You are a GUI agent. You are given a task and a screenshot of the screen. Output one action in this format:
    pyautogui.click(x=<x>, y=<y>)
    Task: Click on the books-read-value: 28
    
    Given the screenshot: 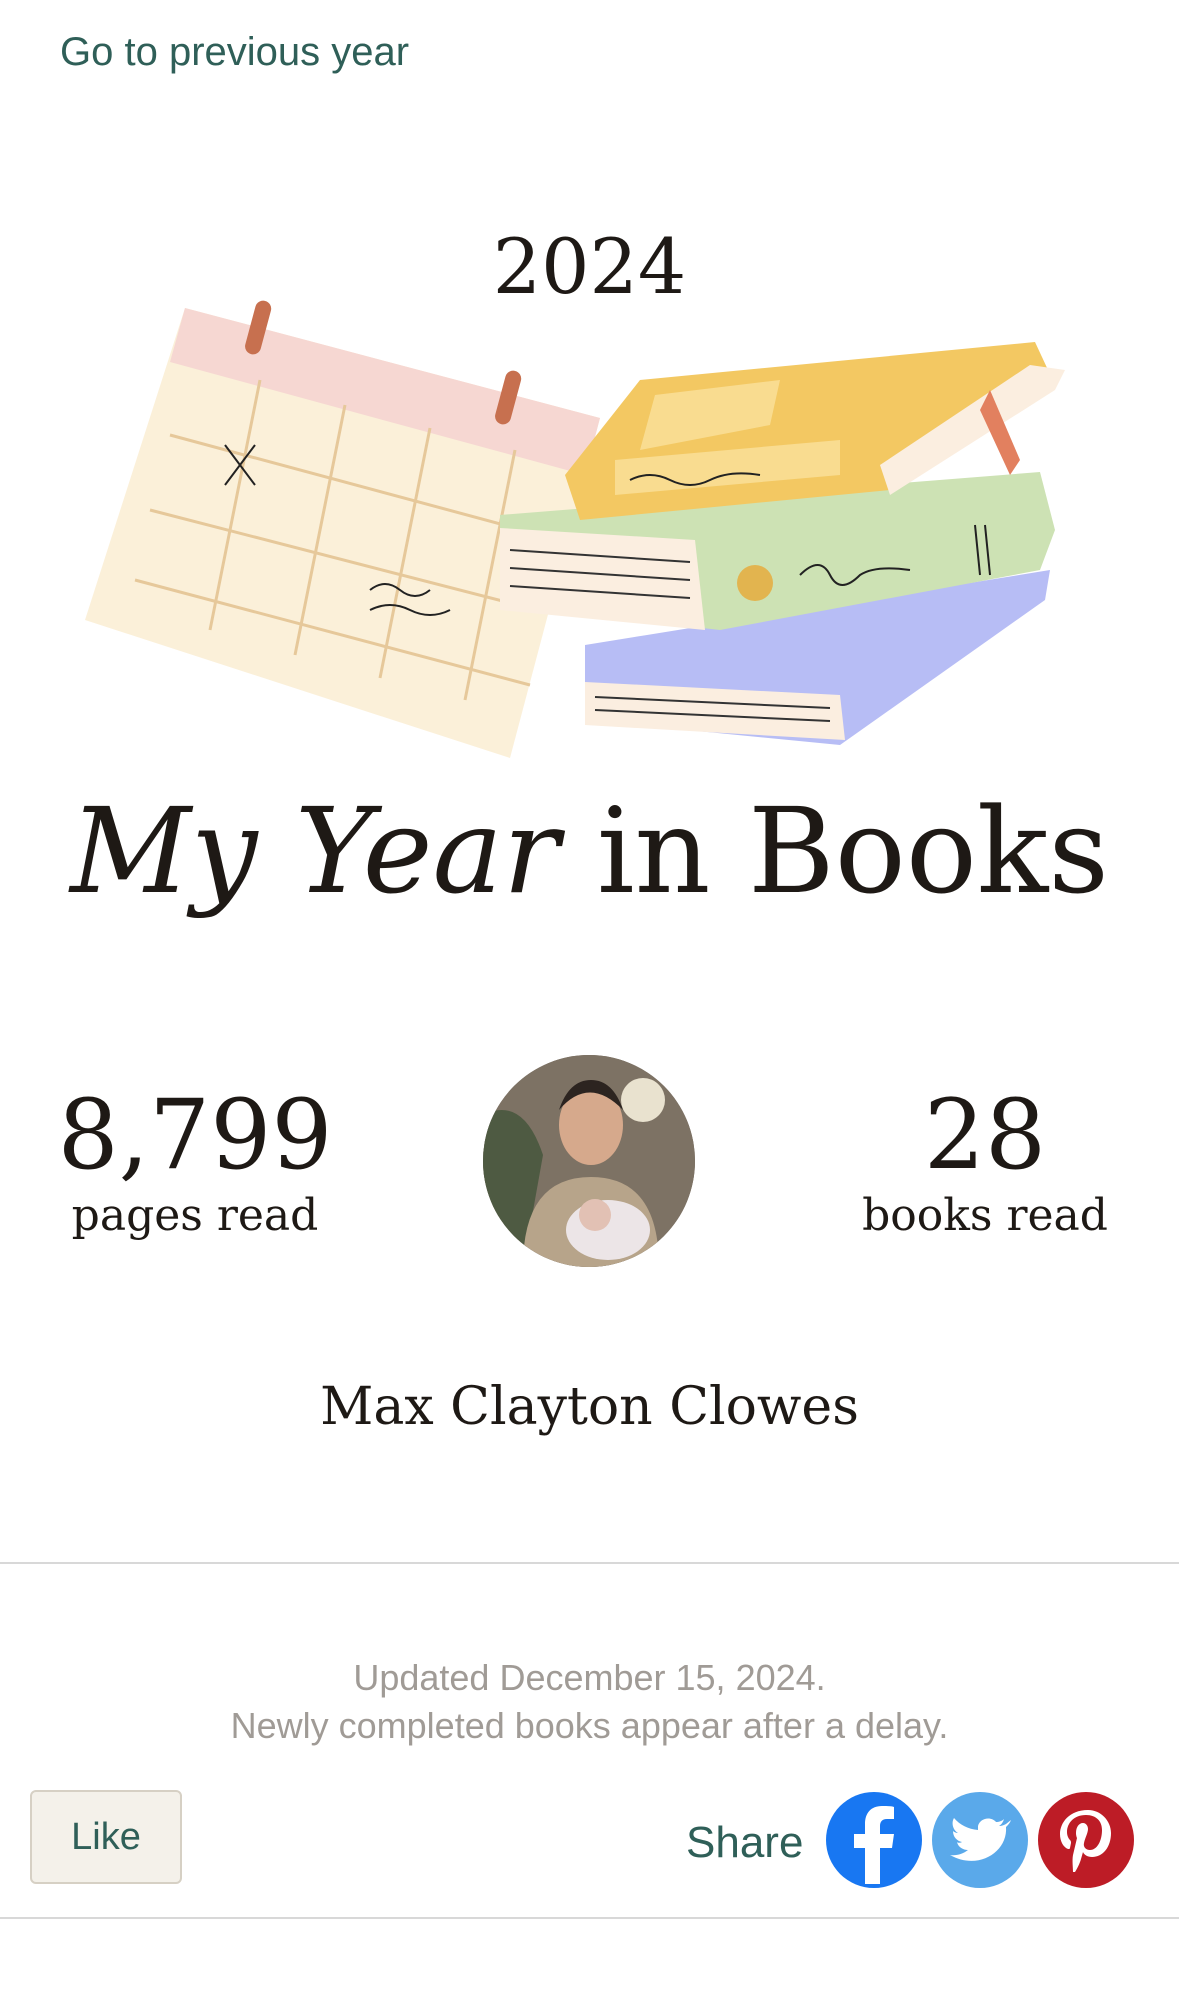 What is the action you would take?
    pyautogui.click(x=985, y=1135)
    